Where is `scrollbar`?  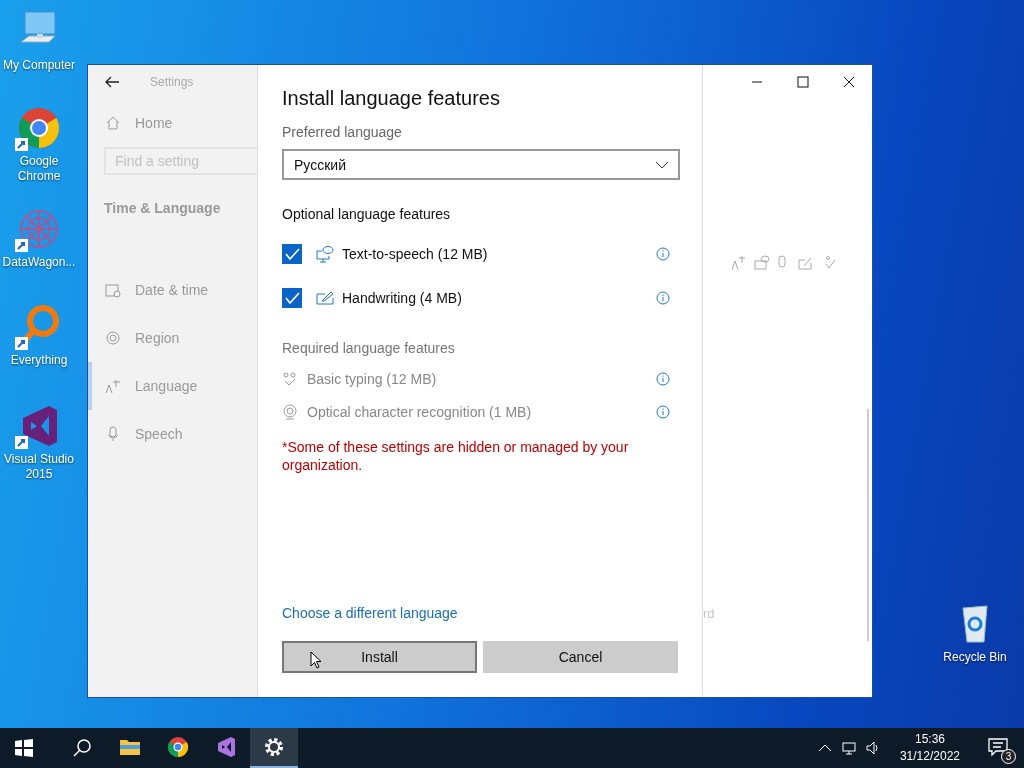
scrollbar is located at coordinates (868, 525).